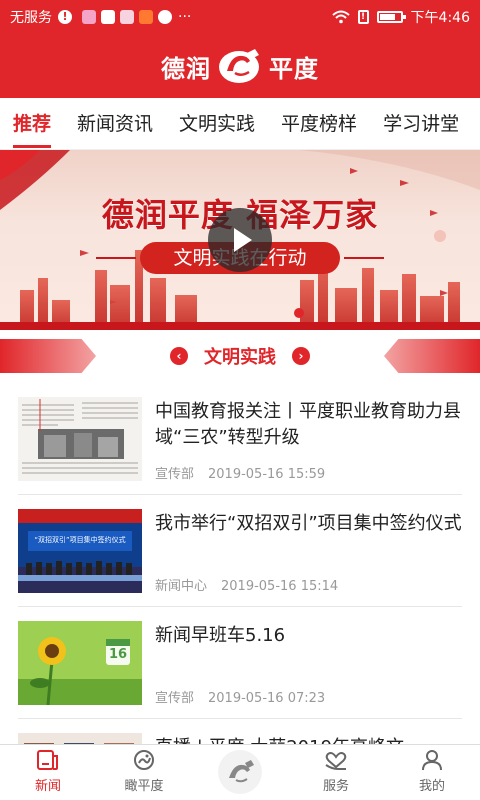 Image resolution: width=480 pixels, height=800 pixels. What do you see at coordinates (432, 772) in the screenshot?
I see `tabbar-profile: 我的` at bounding box center [432, 772].